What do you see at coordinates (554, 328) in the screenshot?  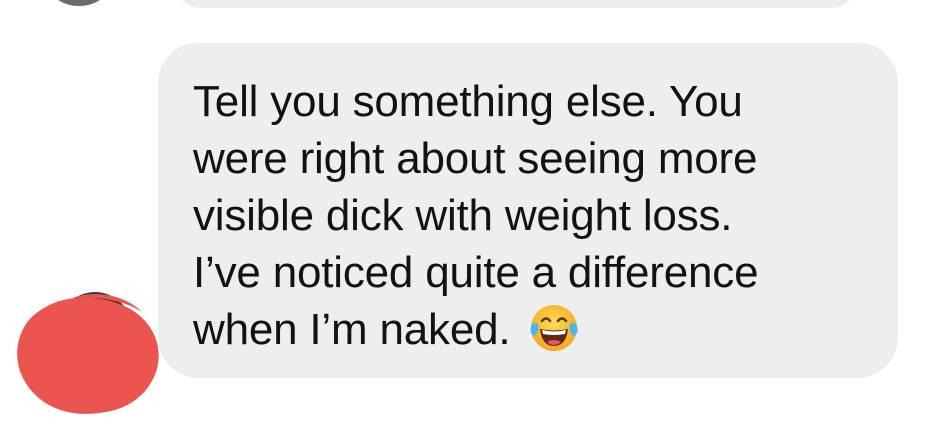 I see `face-with-tears-of-joy-icon` at bounding box center [554, 328].